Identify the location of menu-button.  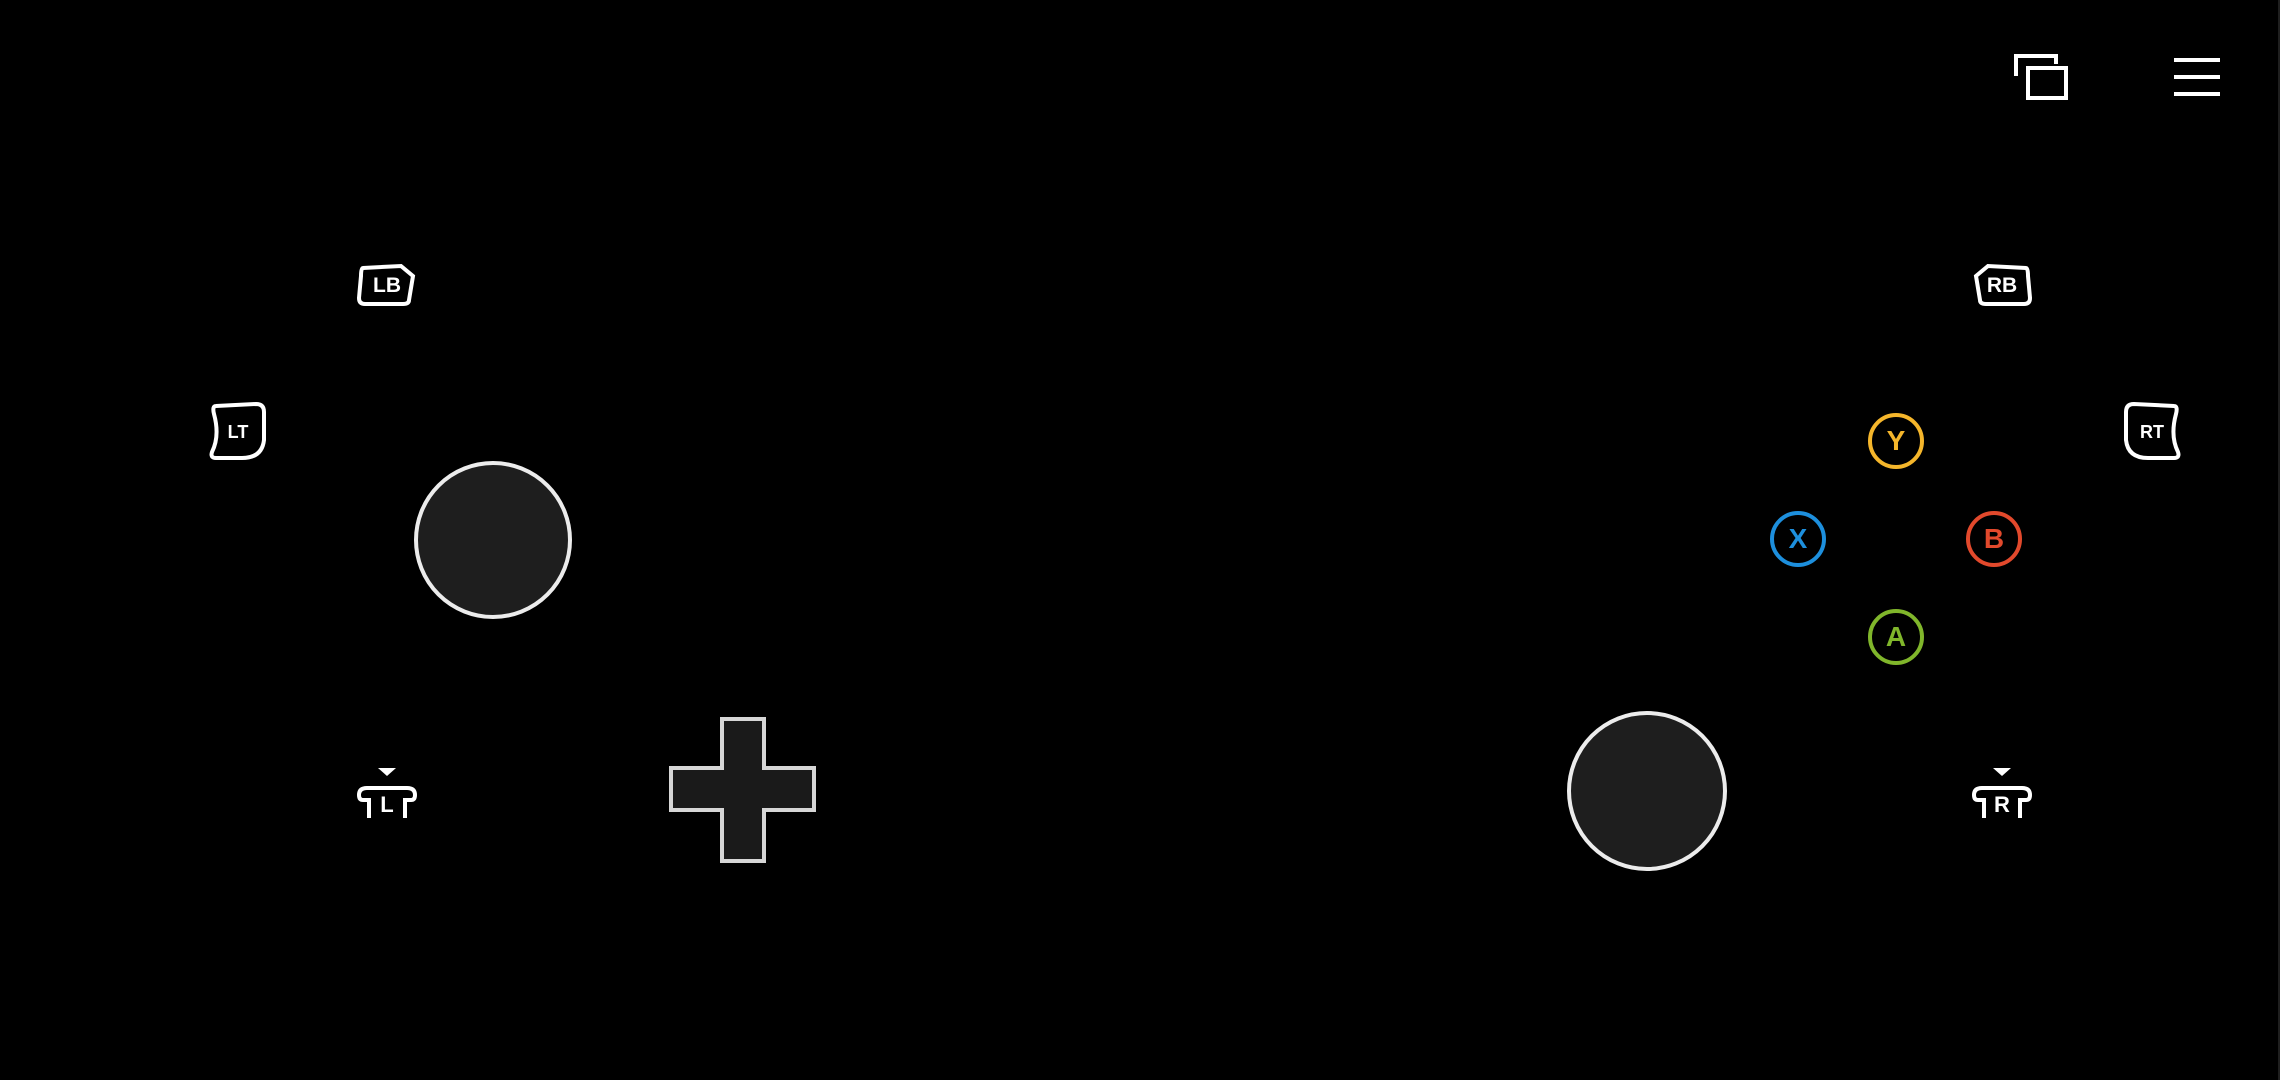
(2197, 77).